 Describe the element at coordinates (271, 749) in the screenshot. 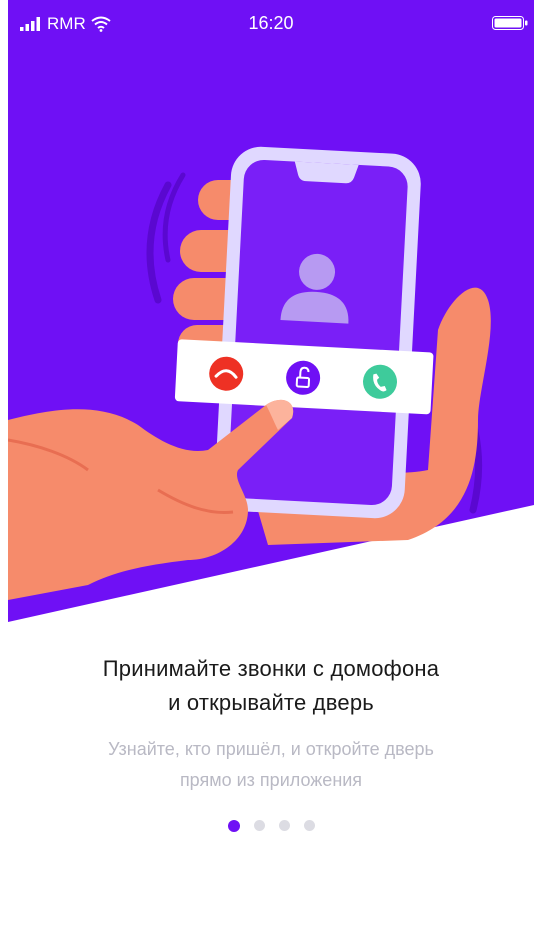

I see `subtitle-line-1: Узнайте, кто пришёл, и откройте дверь` at that location.